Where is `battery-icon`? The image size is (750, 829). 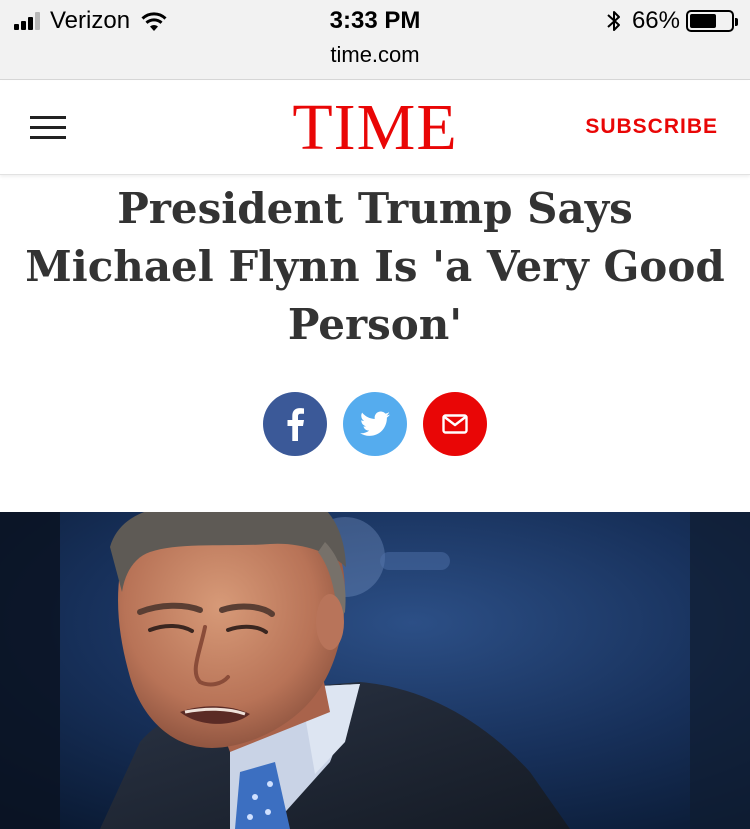
battery-icon is located at coordinates (712, 21).